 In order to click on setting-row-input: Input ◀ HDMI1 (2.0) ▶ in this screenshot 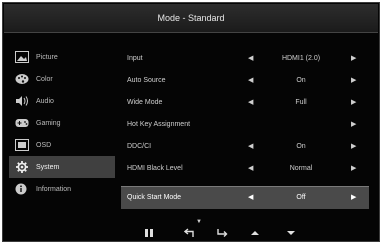, I will do `click(245, 59)`.